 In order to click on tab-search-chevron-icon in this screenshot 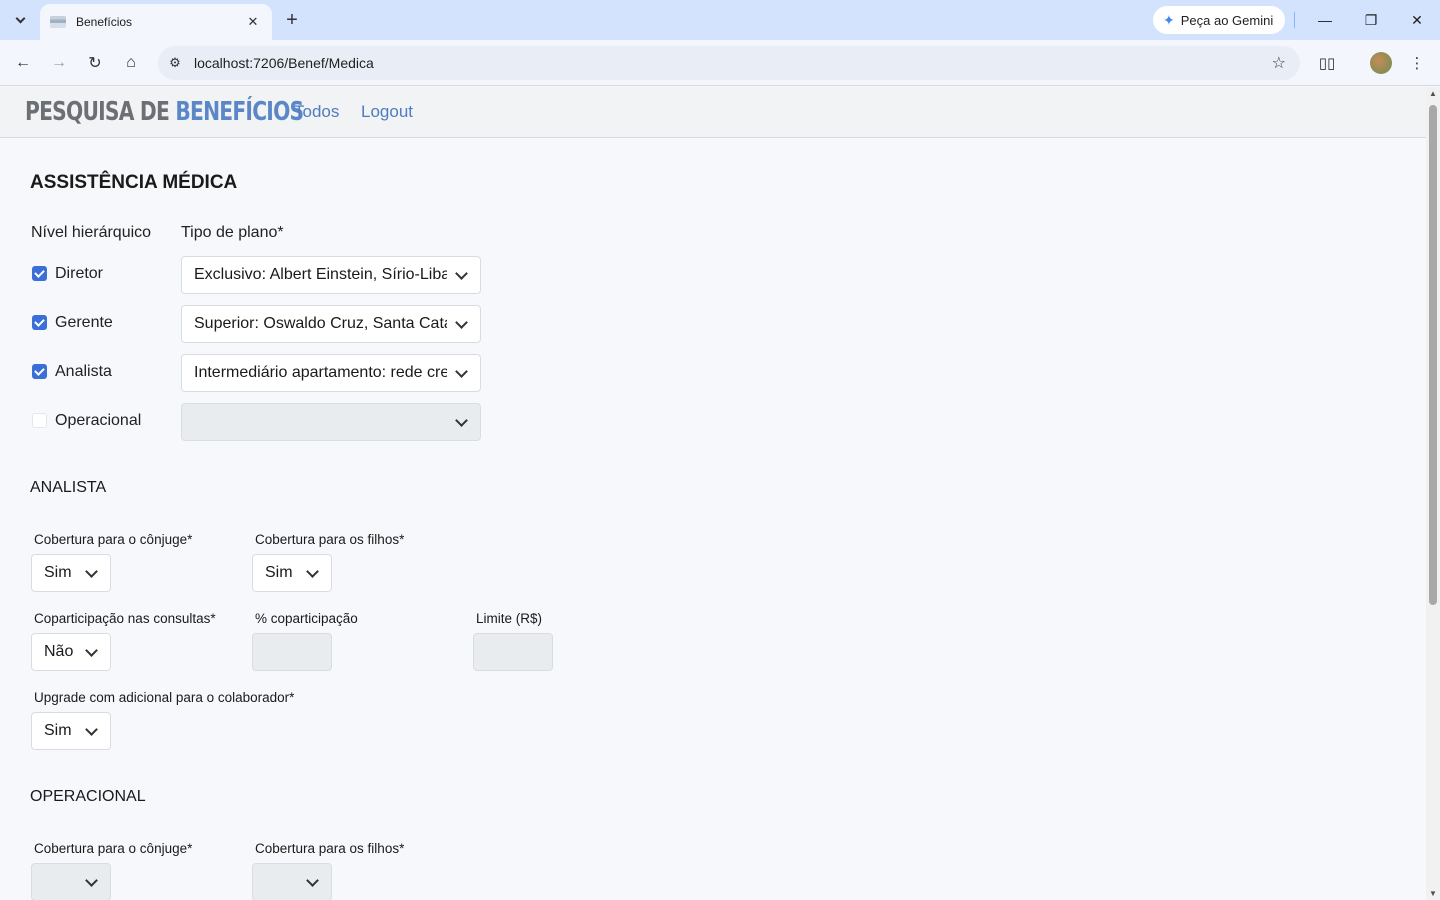, I will do `click(20, 20)`.